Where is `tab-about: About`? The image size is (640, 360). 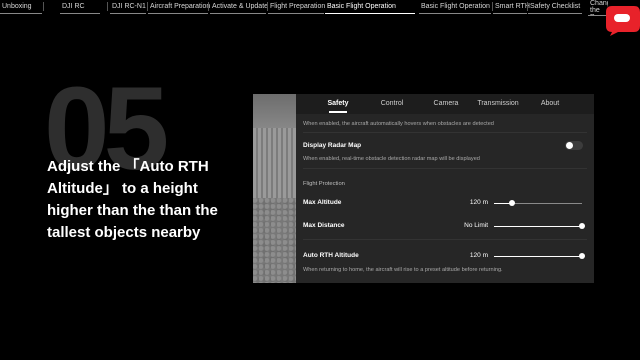 tab-about: About is located at coordinates (550, 104).